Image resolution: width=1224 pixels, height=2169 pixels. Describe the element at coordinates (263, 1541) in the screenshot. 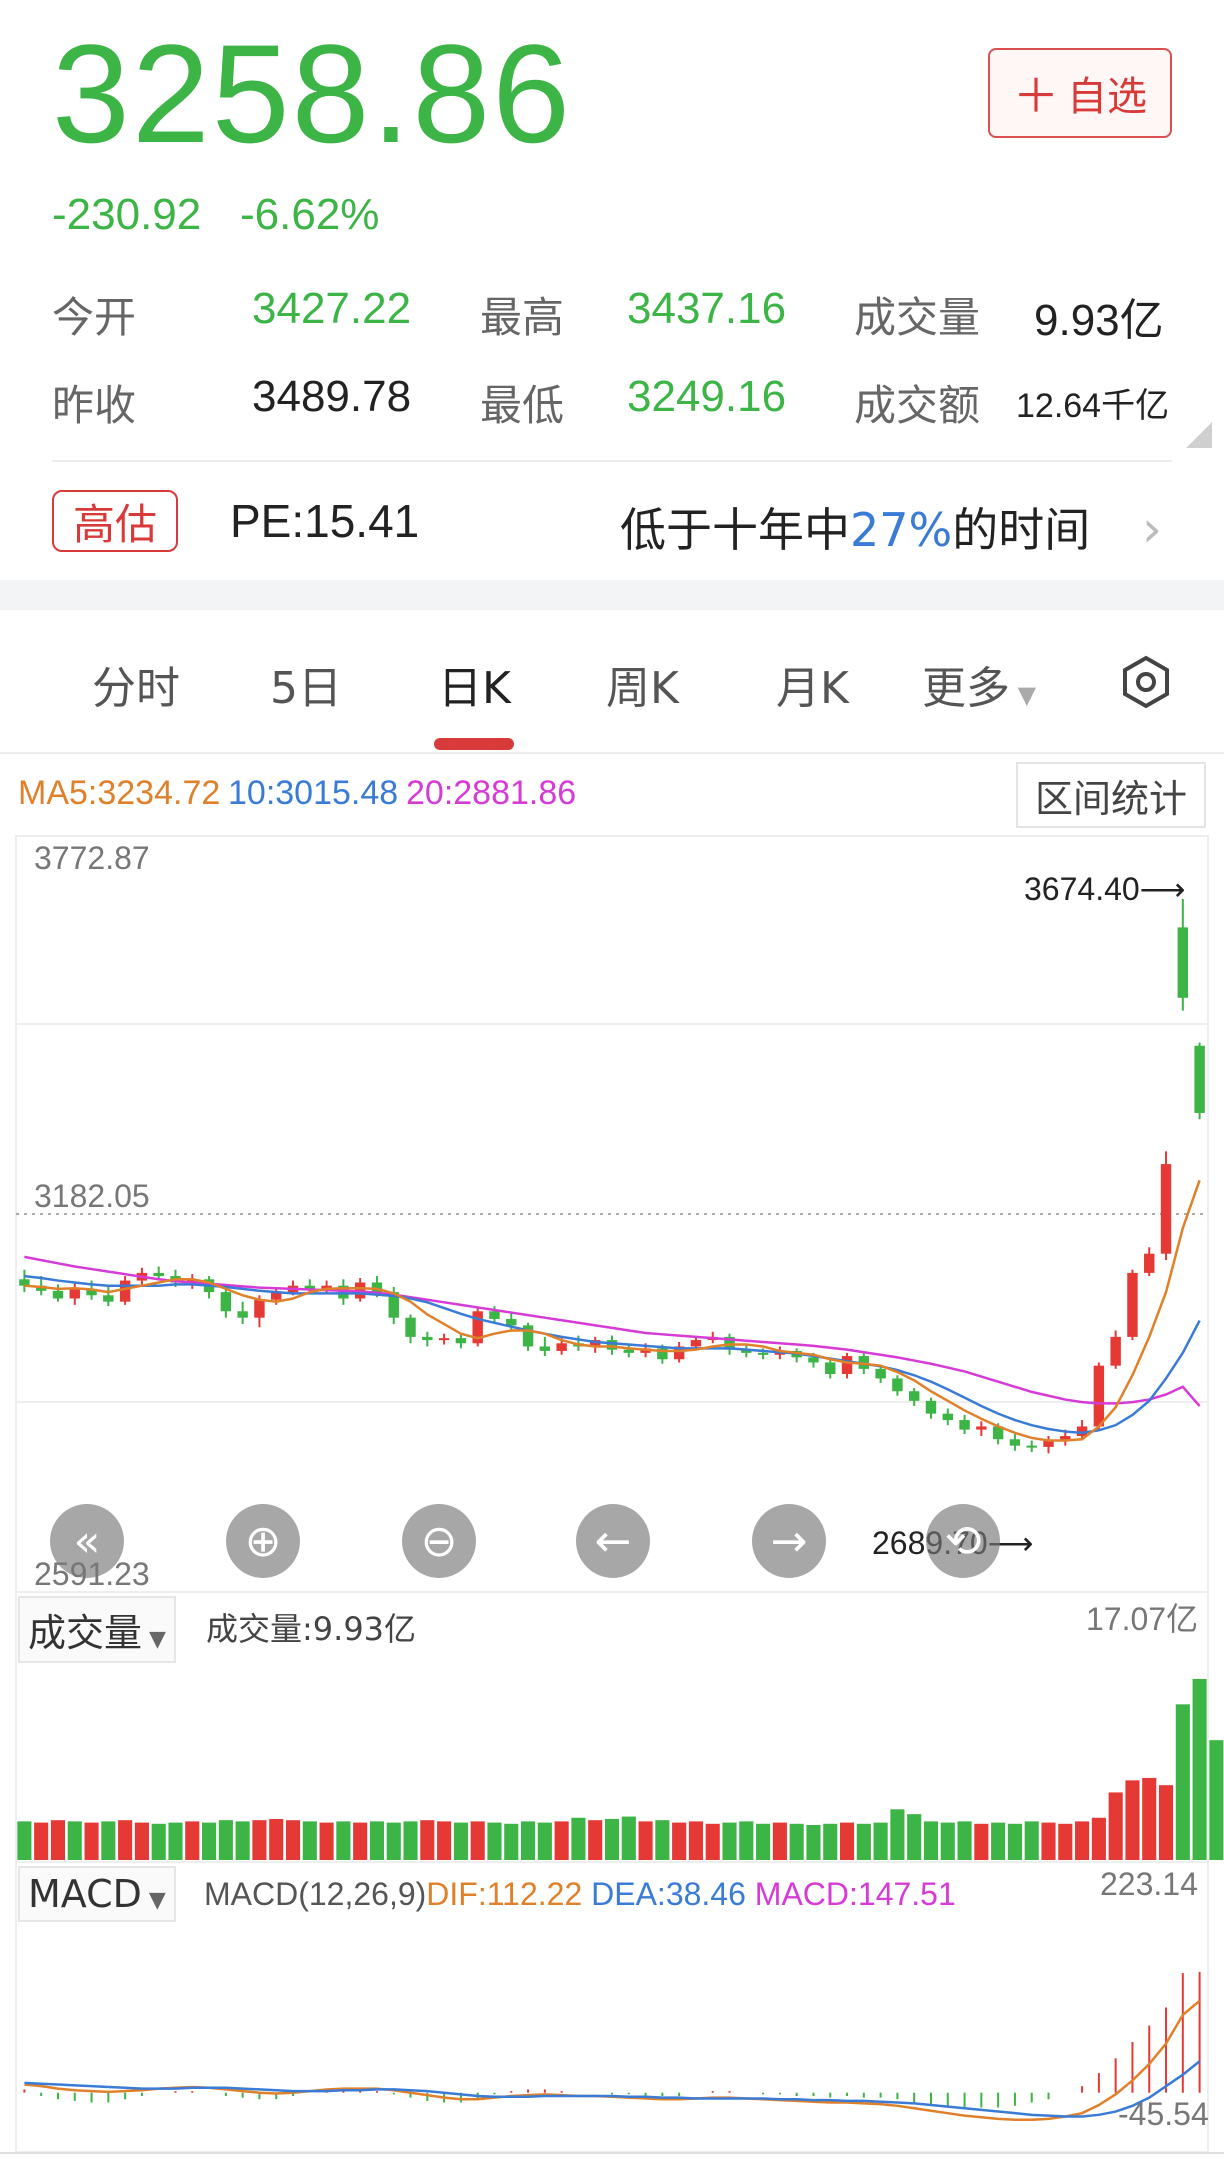

I see `zoom-in-icon: ⊕` at that location.